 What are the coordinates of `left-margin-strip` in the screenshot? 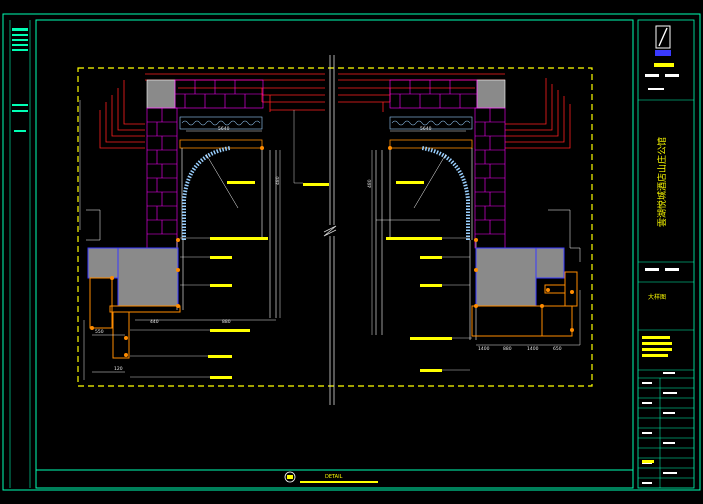 It's located at (20, 254).